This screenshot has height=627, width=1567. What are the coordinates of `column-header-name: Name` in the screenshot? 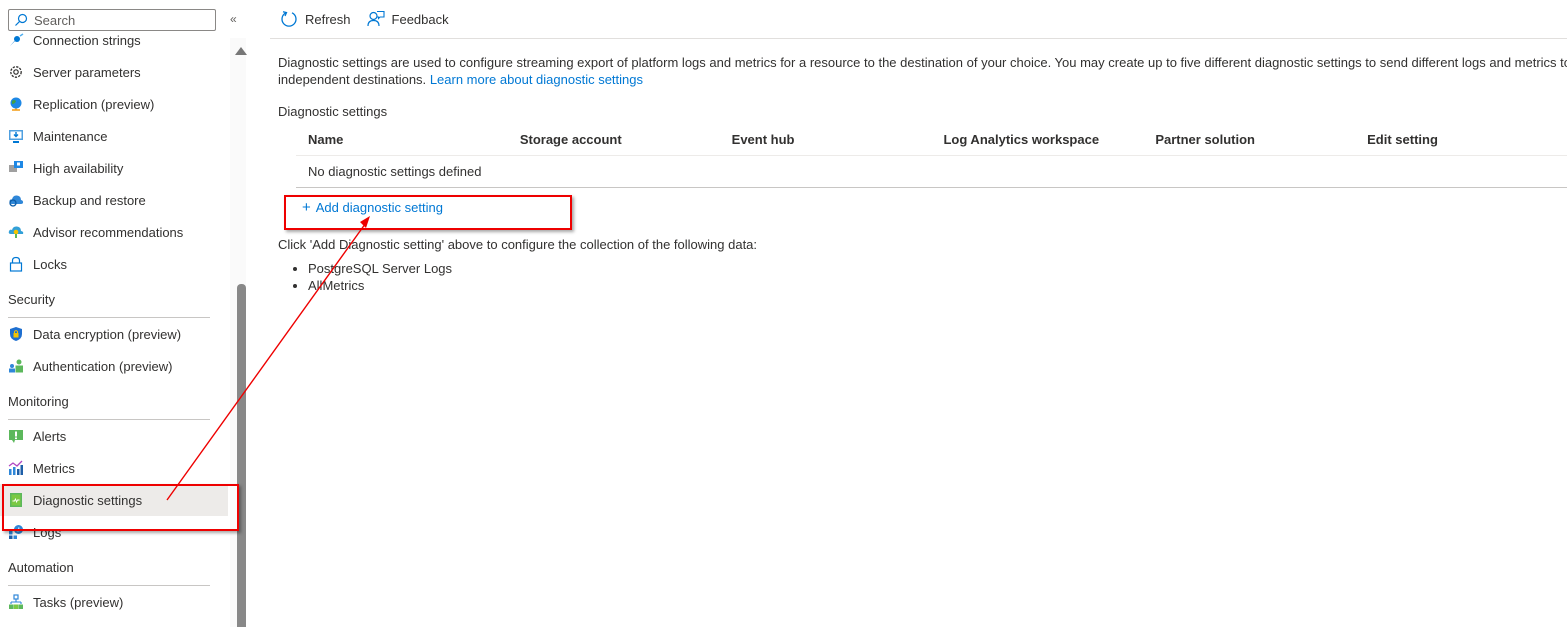 It's located at (326, 139).